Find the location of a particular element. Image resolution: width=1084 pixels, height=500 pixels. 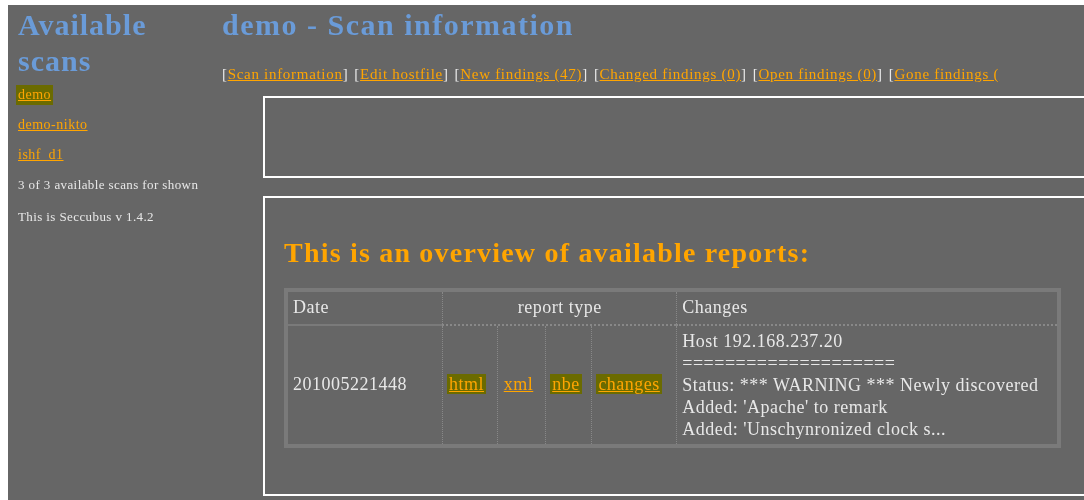

change-line: Host 192.168.237.20 is located at coordinates (763, 340).